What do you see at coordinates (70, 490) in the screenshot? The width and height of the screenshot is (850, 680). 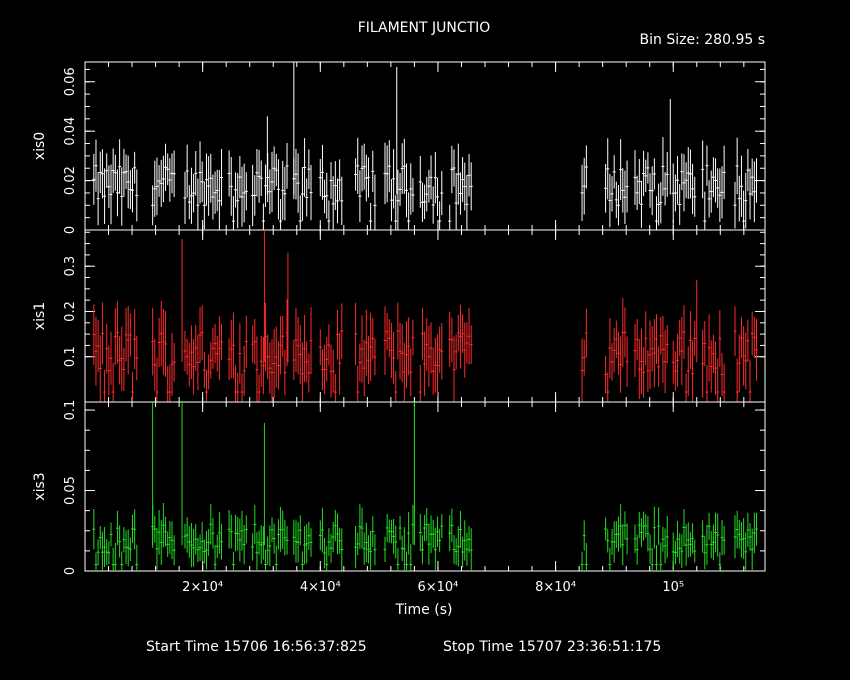 I see `y-tick-label: 0.05` at bounding box center [70, 490].